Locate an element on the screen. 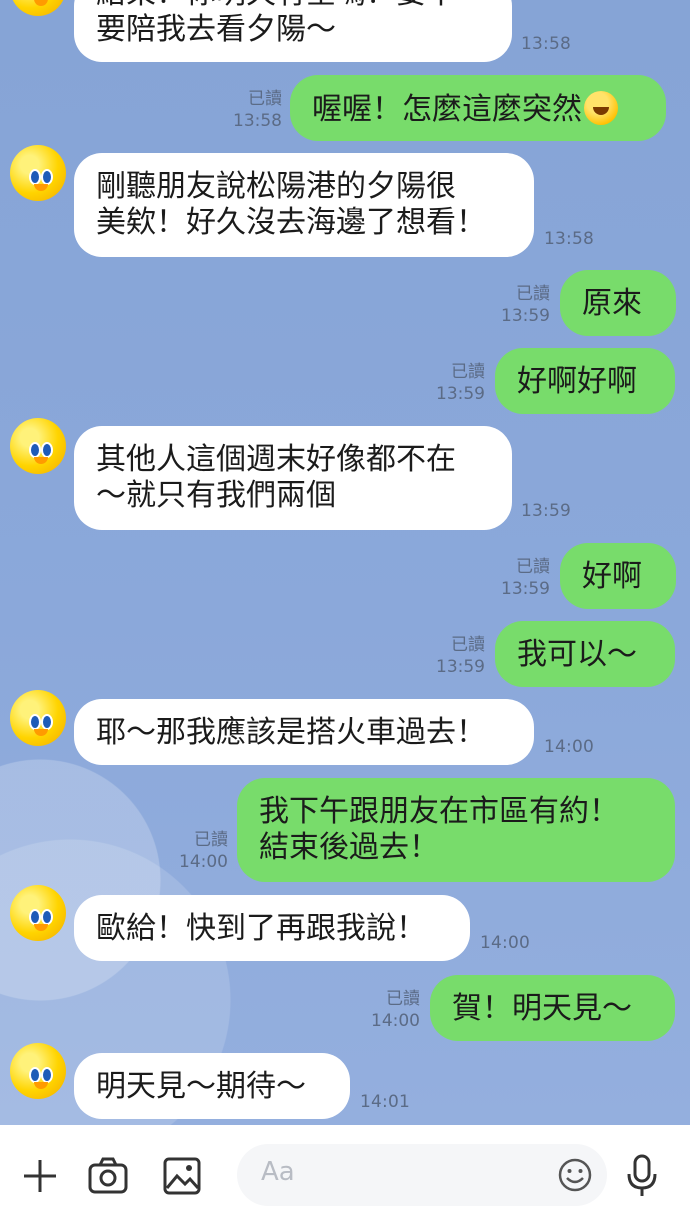 This screenshot has width=690, height=1230. message-text: 要陪我去看夕陽～ is located at coordinates (216, 29).